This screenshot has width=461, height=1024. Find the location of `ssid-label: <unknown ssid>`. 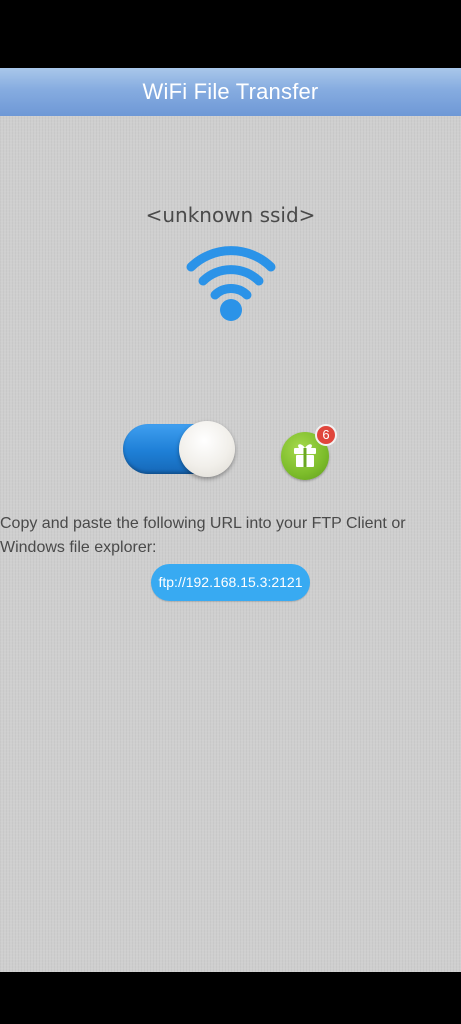

ssid-label: <unknown ssid> is located at coordinates (230, 215).